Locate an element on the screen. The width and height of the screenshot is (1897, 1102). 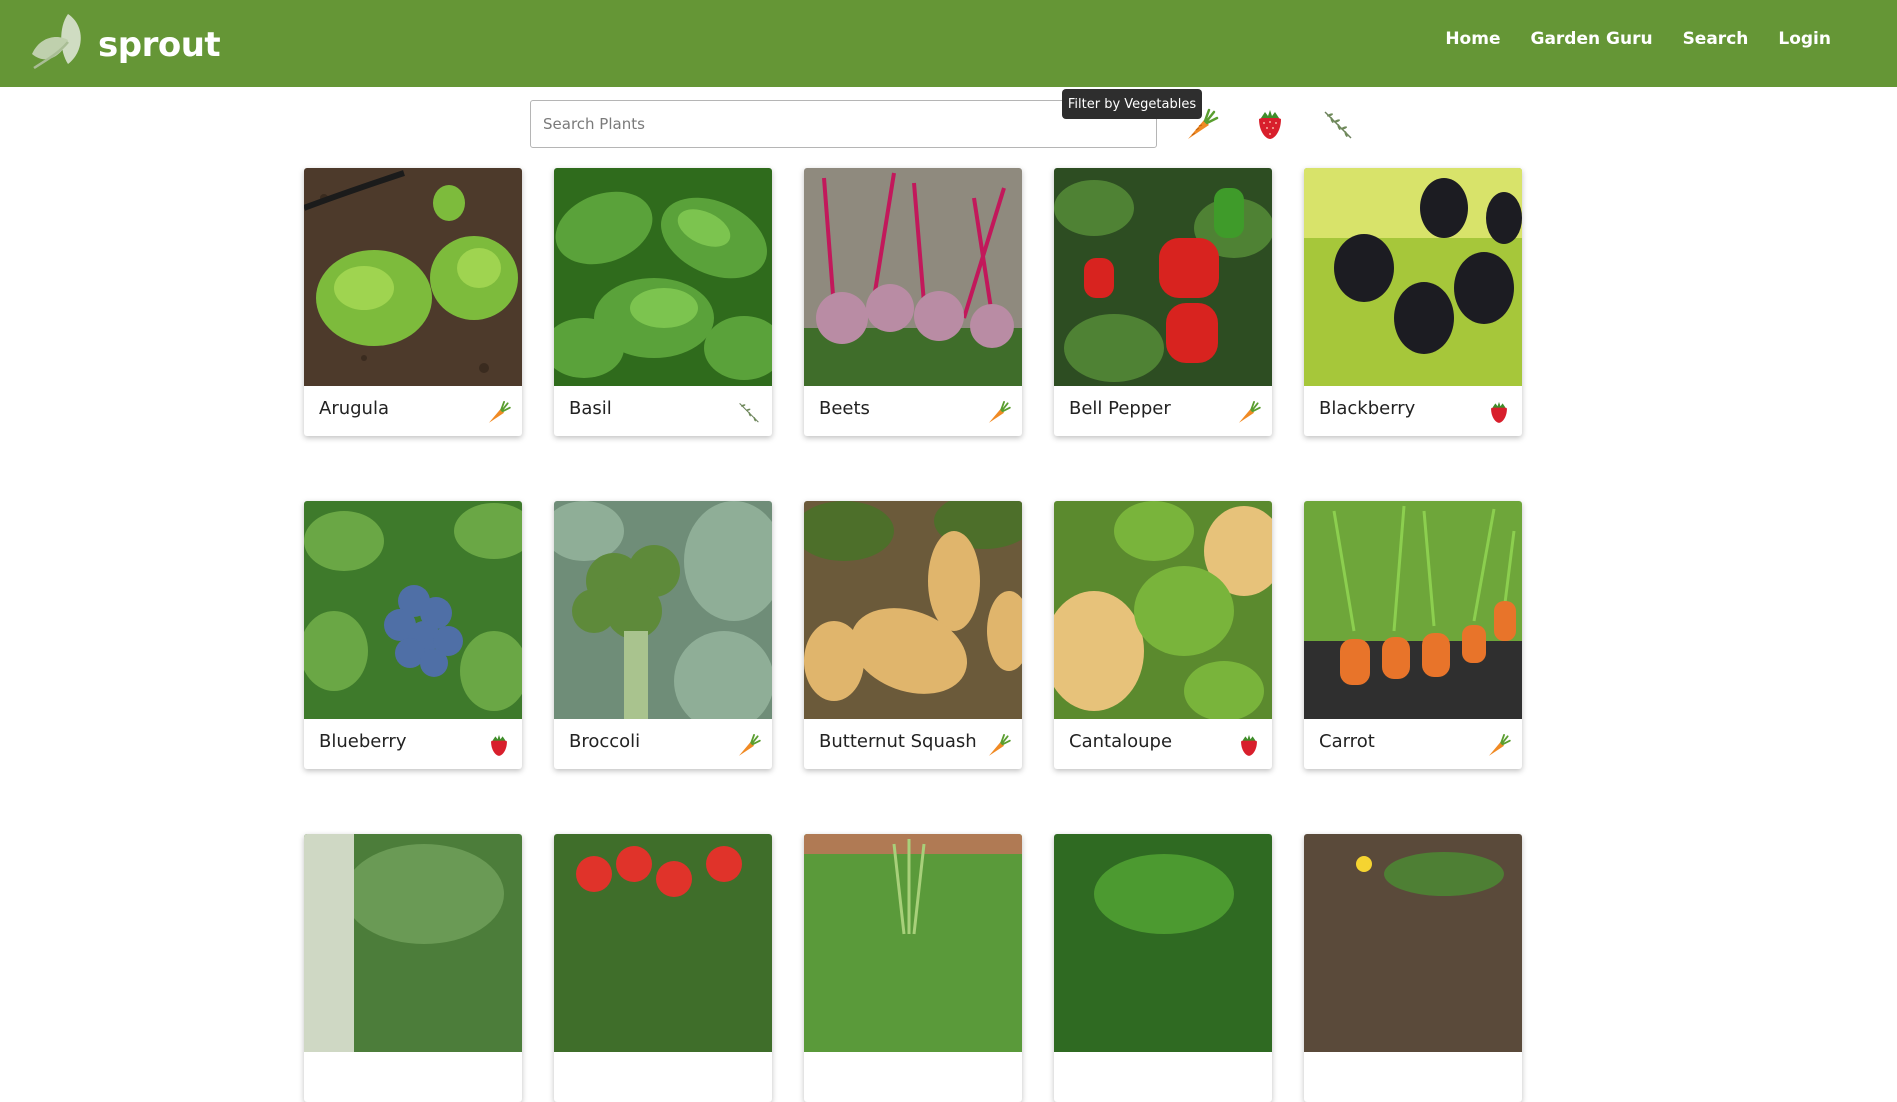
brand-name: sprout is located at coordinates (159, 45).